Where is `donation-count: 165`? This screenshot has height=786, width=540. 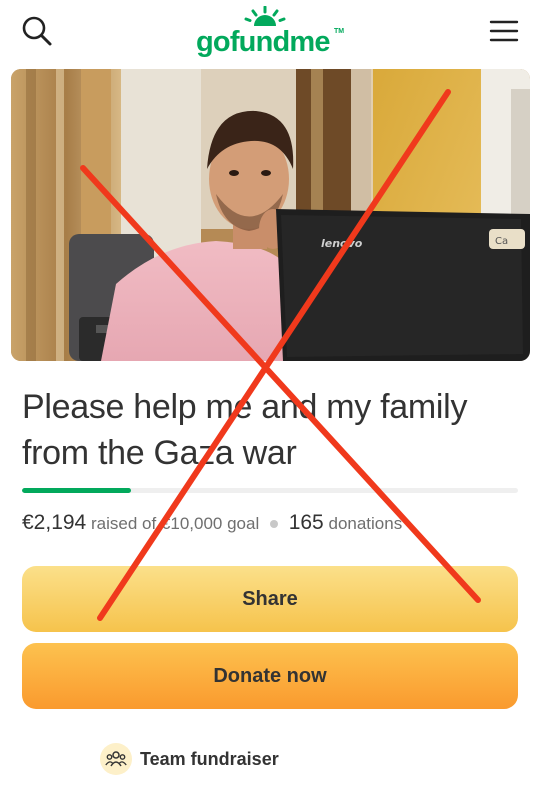 donation-count: 165 is located at coordinates (306, 522).